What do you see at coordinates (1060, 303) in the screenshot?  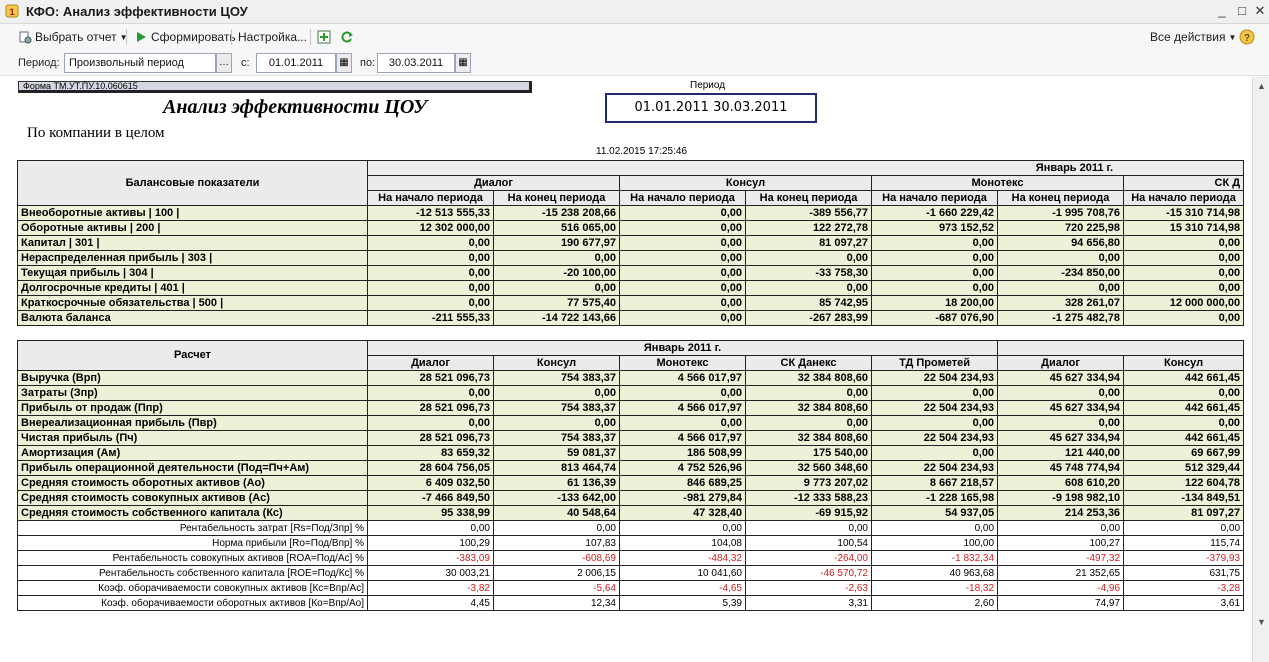 I see `balance-cell: 328 261,07` at bounding box center [1060, 303].